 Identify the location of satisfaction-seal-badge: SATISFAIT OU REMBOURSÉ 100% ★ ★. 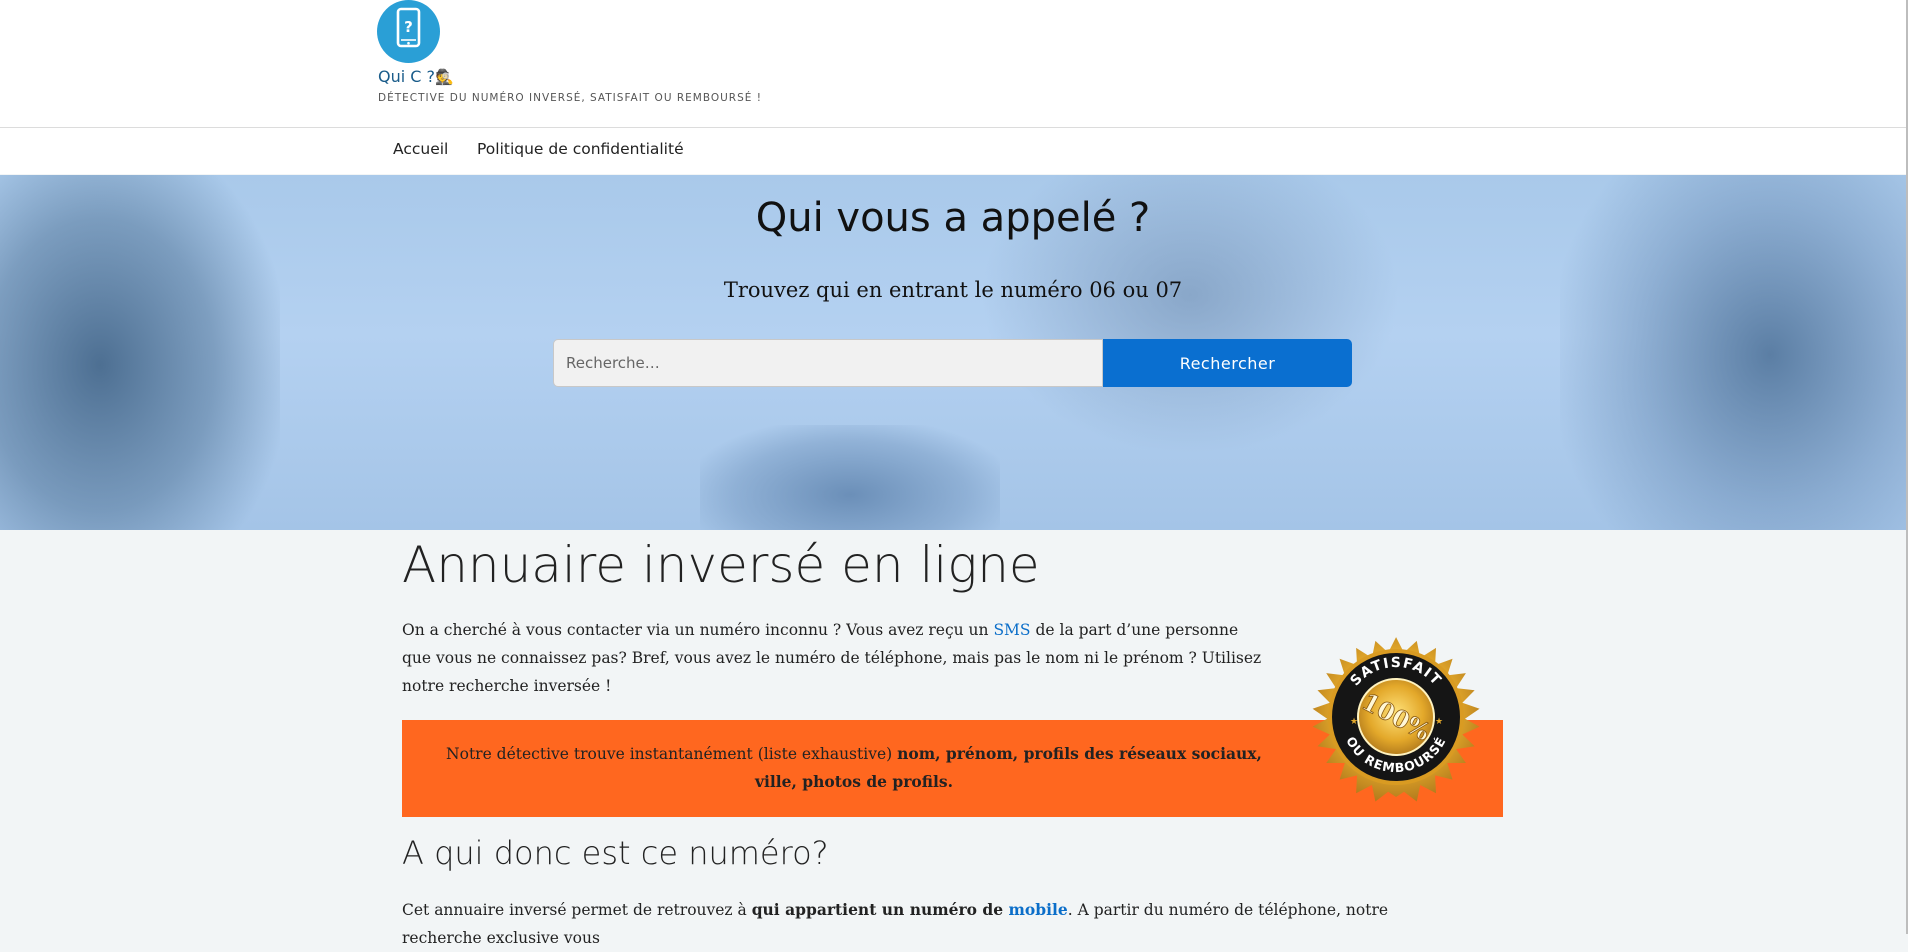
(1396, 717).